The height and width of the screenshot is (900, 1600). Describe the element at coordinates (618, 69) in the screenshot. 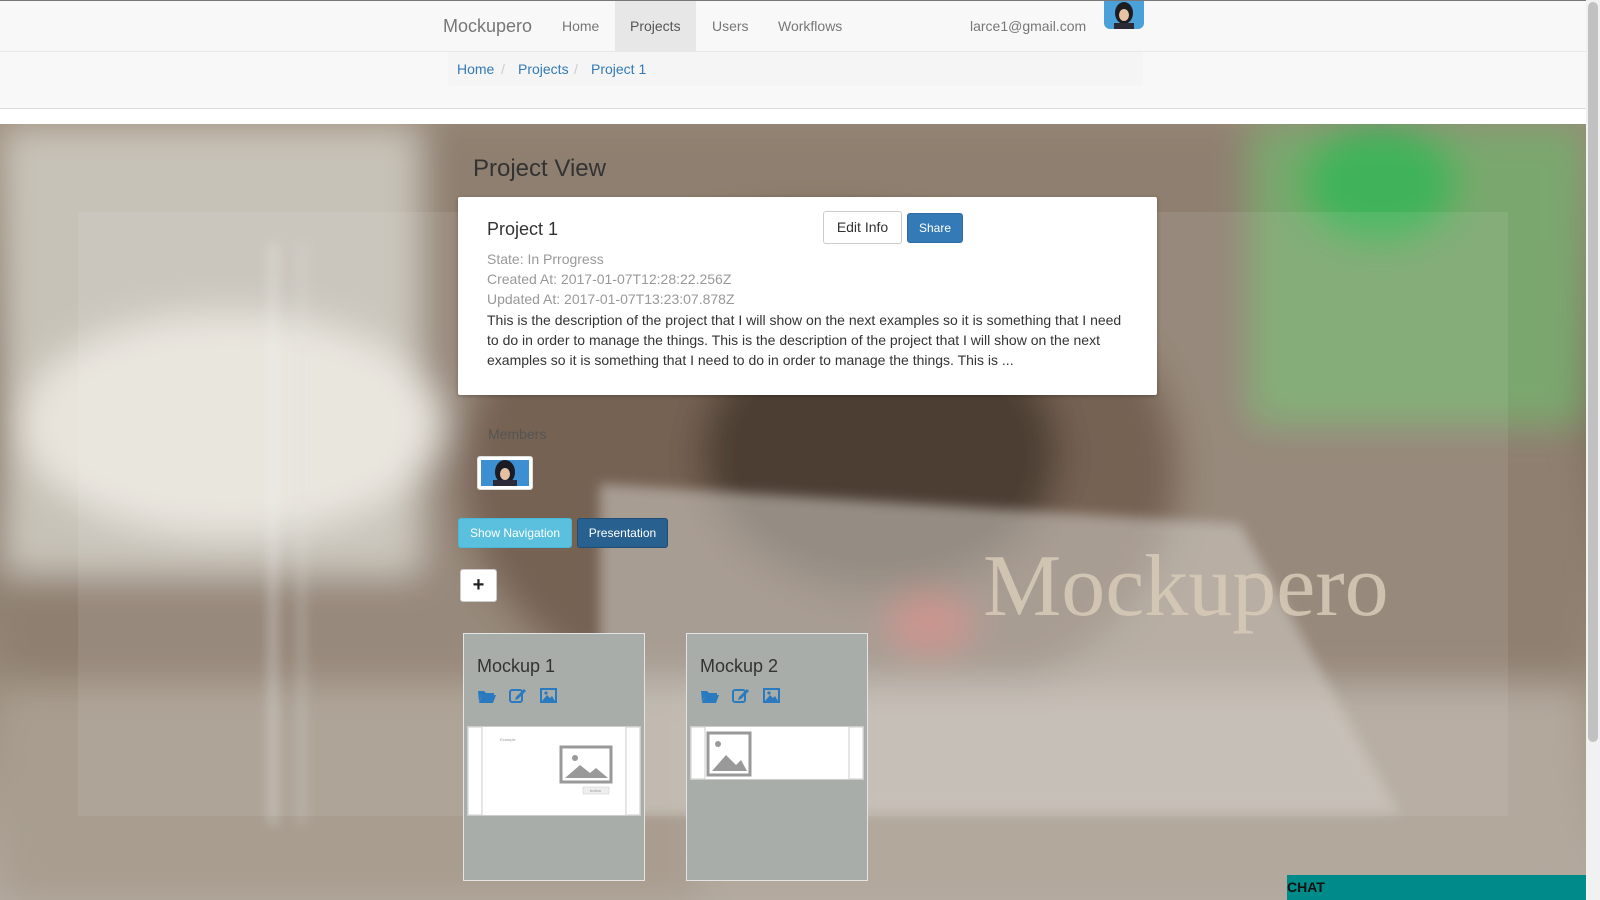

I see `breadcrumb-current: Project 1` at that location.